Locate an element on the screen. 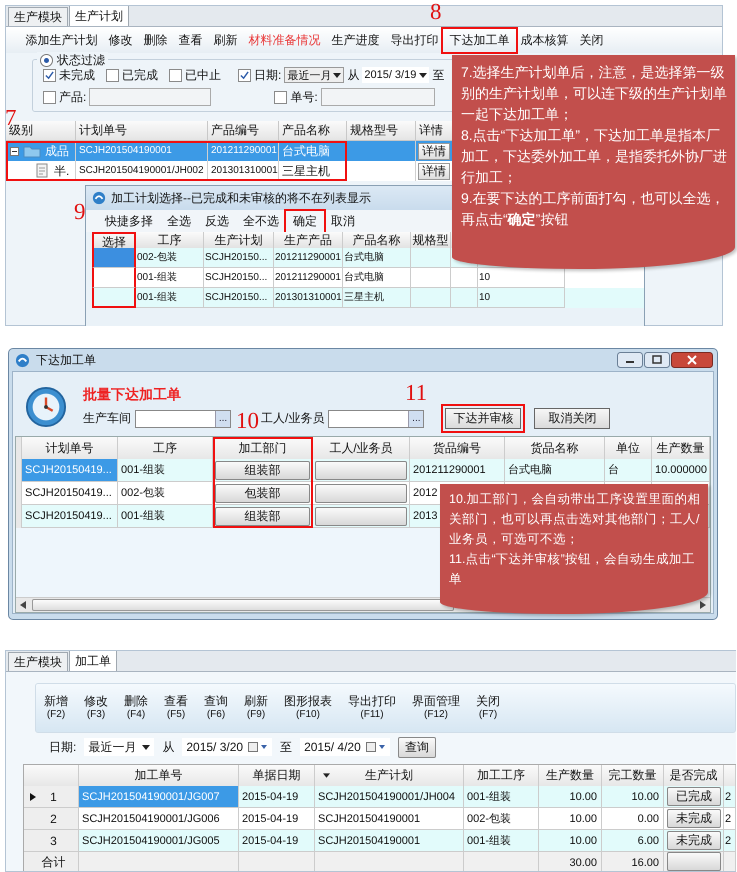  toolbar-button: 导出打印 (F11) is located at coordinates (372, 708).